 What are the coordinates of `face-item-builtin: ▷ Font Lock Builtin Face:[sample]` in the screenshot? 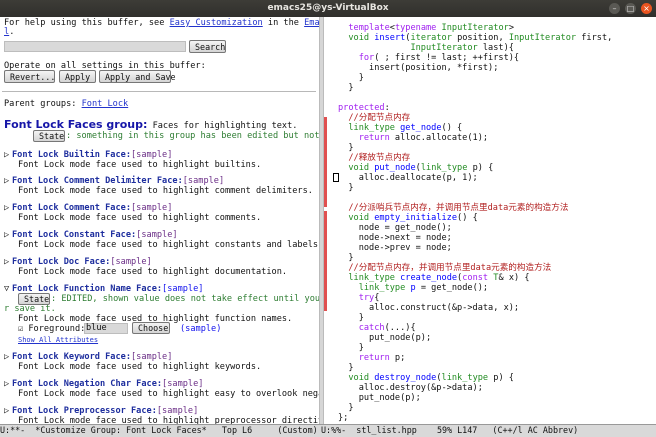 It's located at (88, 155).